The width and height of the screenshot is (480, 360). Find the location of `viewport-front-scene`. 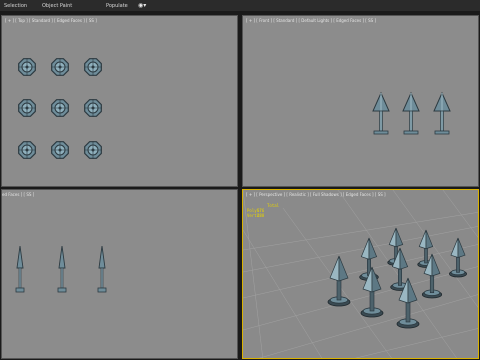

viewport-front-scene is located at coordinates (411, 113).